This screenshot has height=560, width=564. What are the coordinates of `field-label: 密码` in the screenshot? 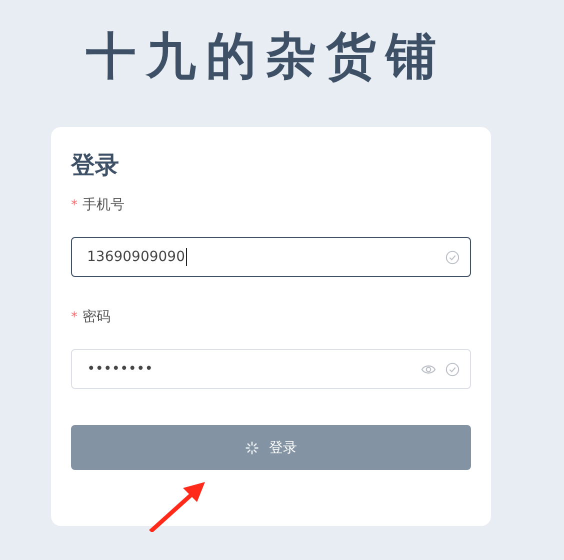 It's located at (96, 317).